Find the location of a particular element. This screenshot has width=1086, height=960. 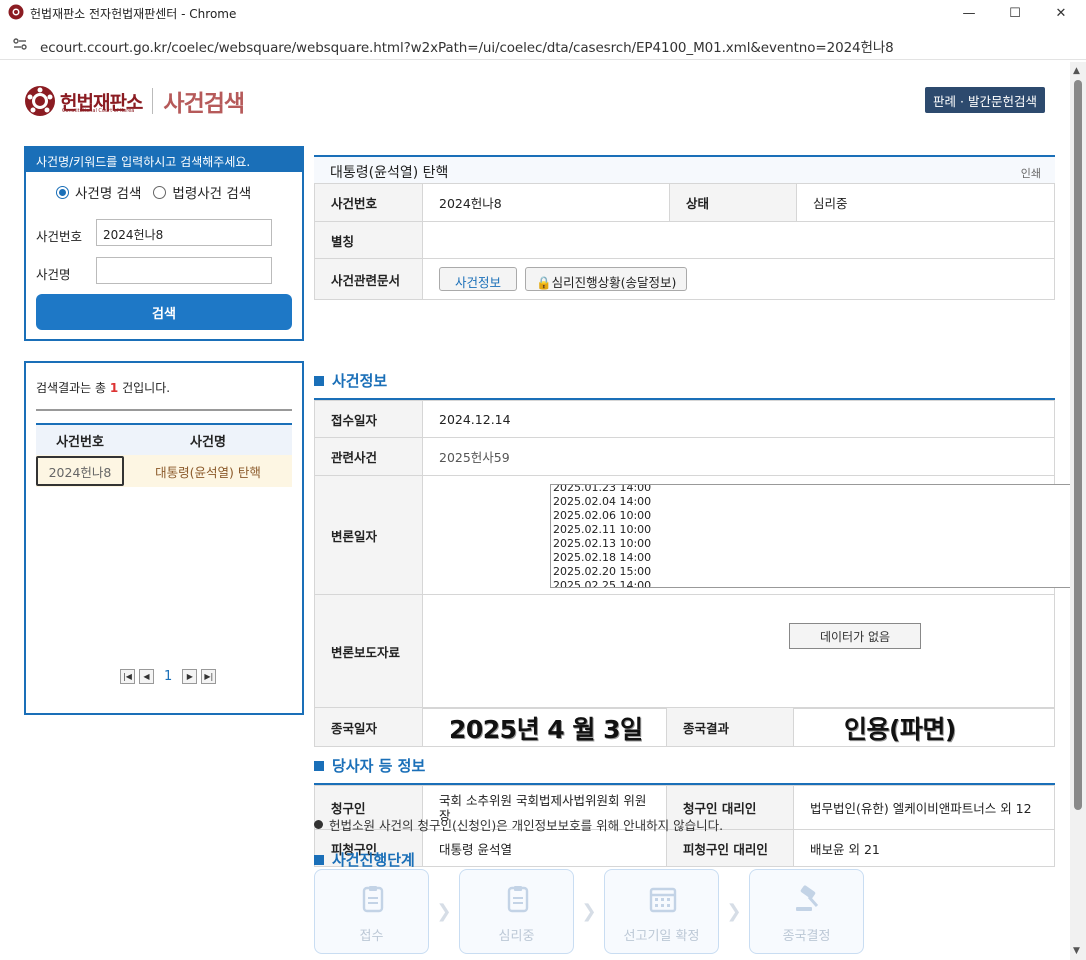

list-item: 2025.02.06 10:00 is located at coordinates (602, 516).